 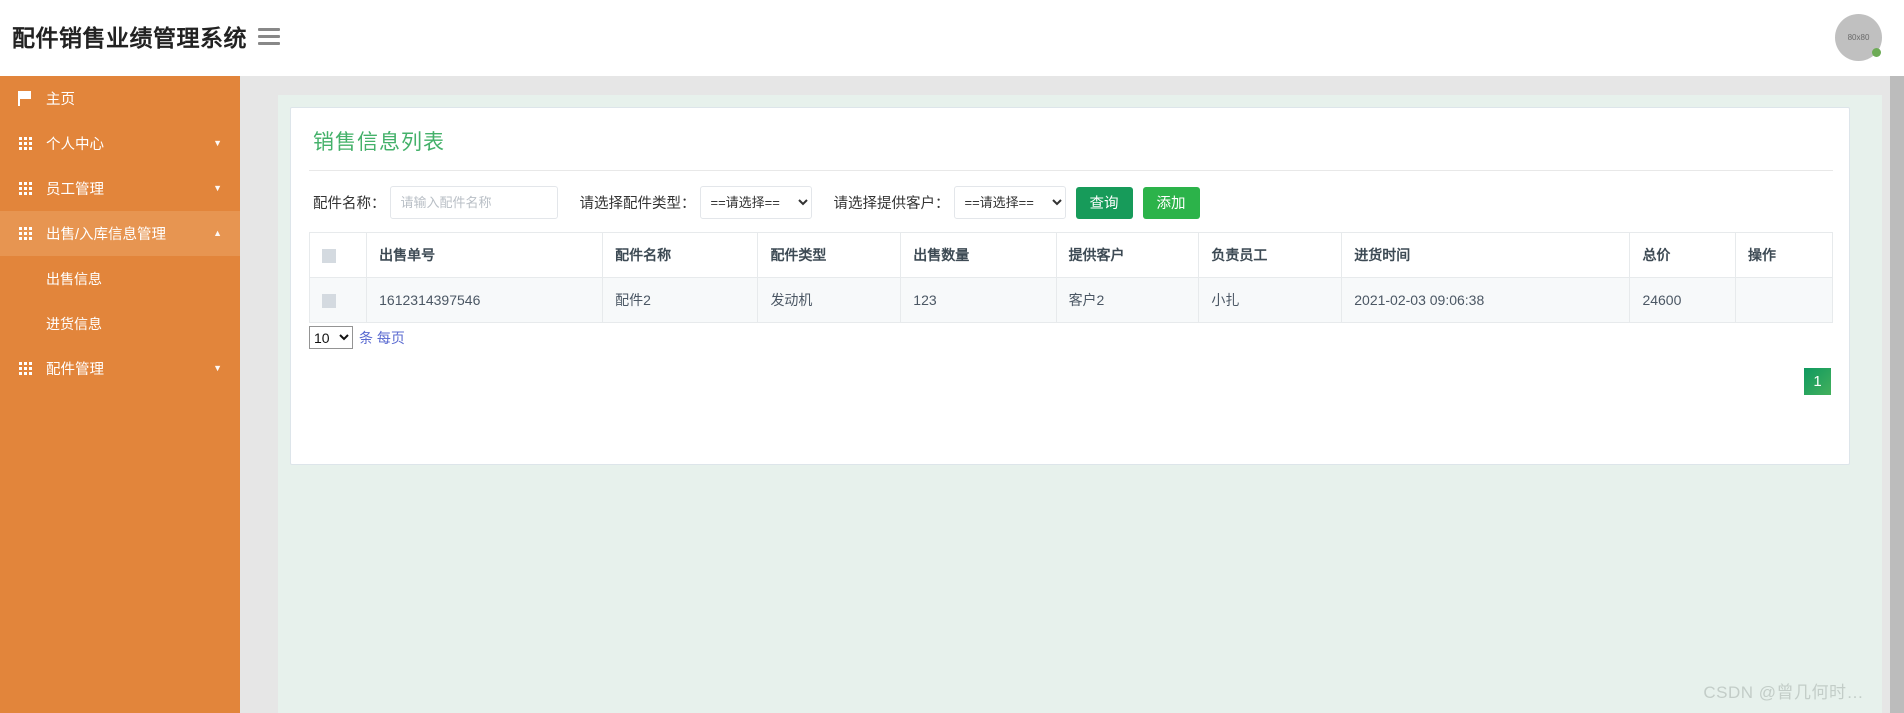 I want to click on query-button: 查询, so click(x=1104, y=202).